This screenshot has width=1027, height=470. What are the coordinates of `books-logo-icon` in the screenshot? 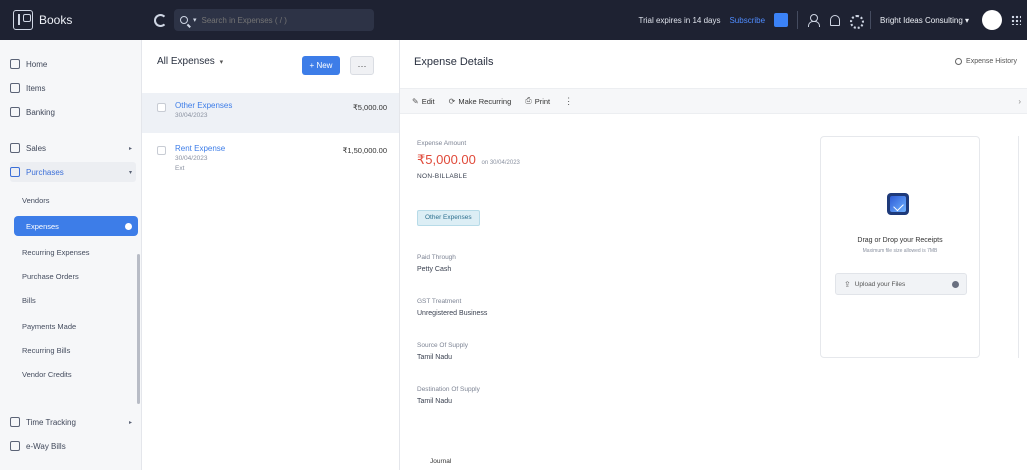 It's located at (23, 20).